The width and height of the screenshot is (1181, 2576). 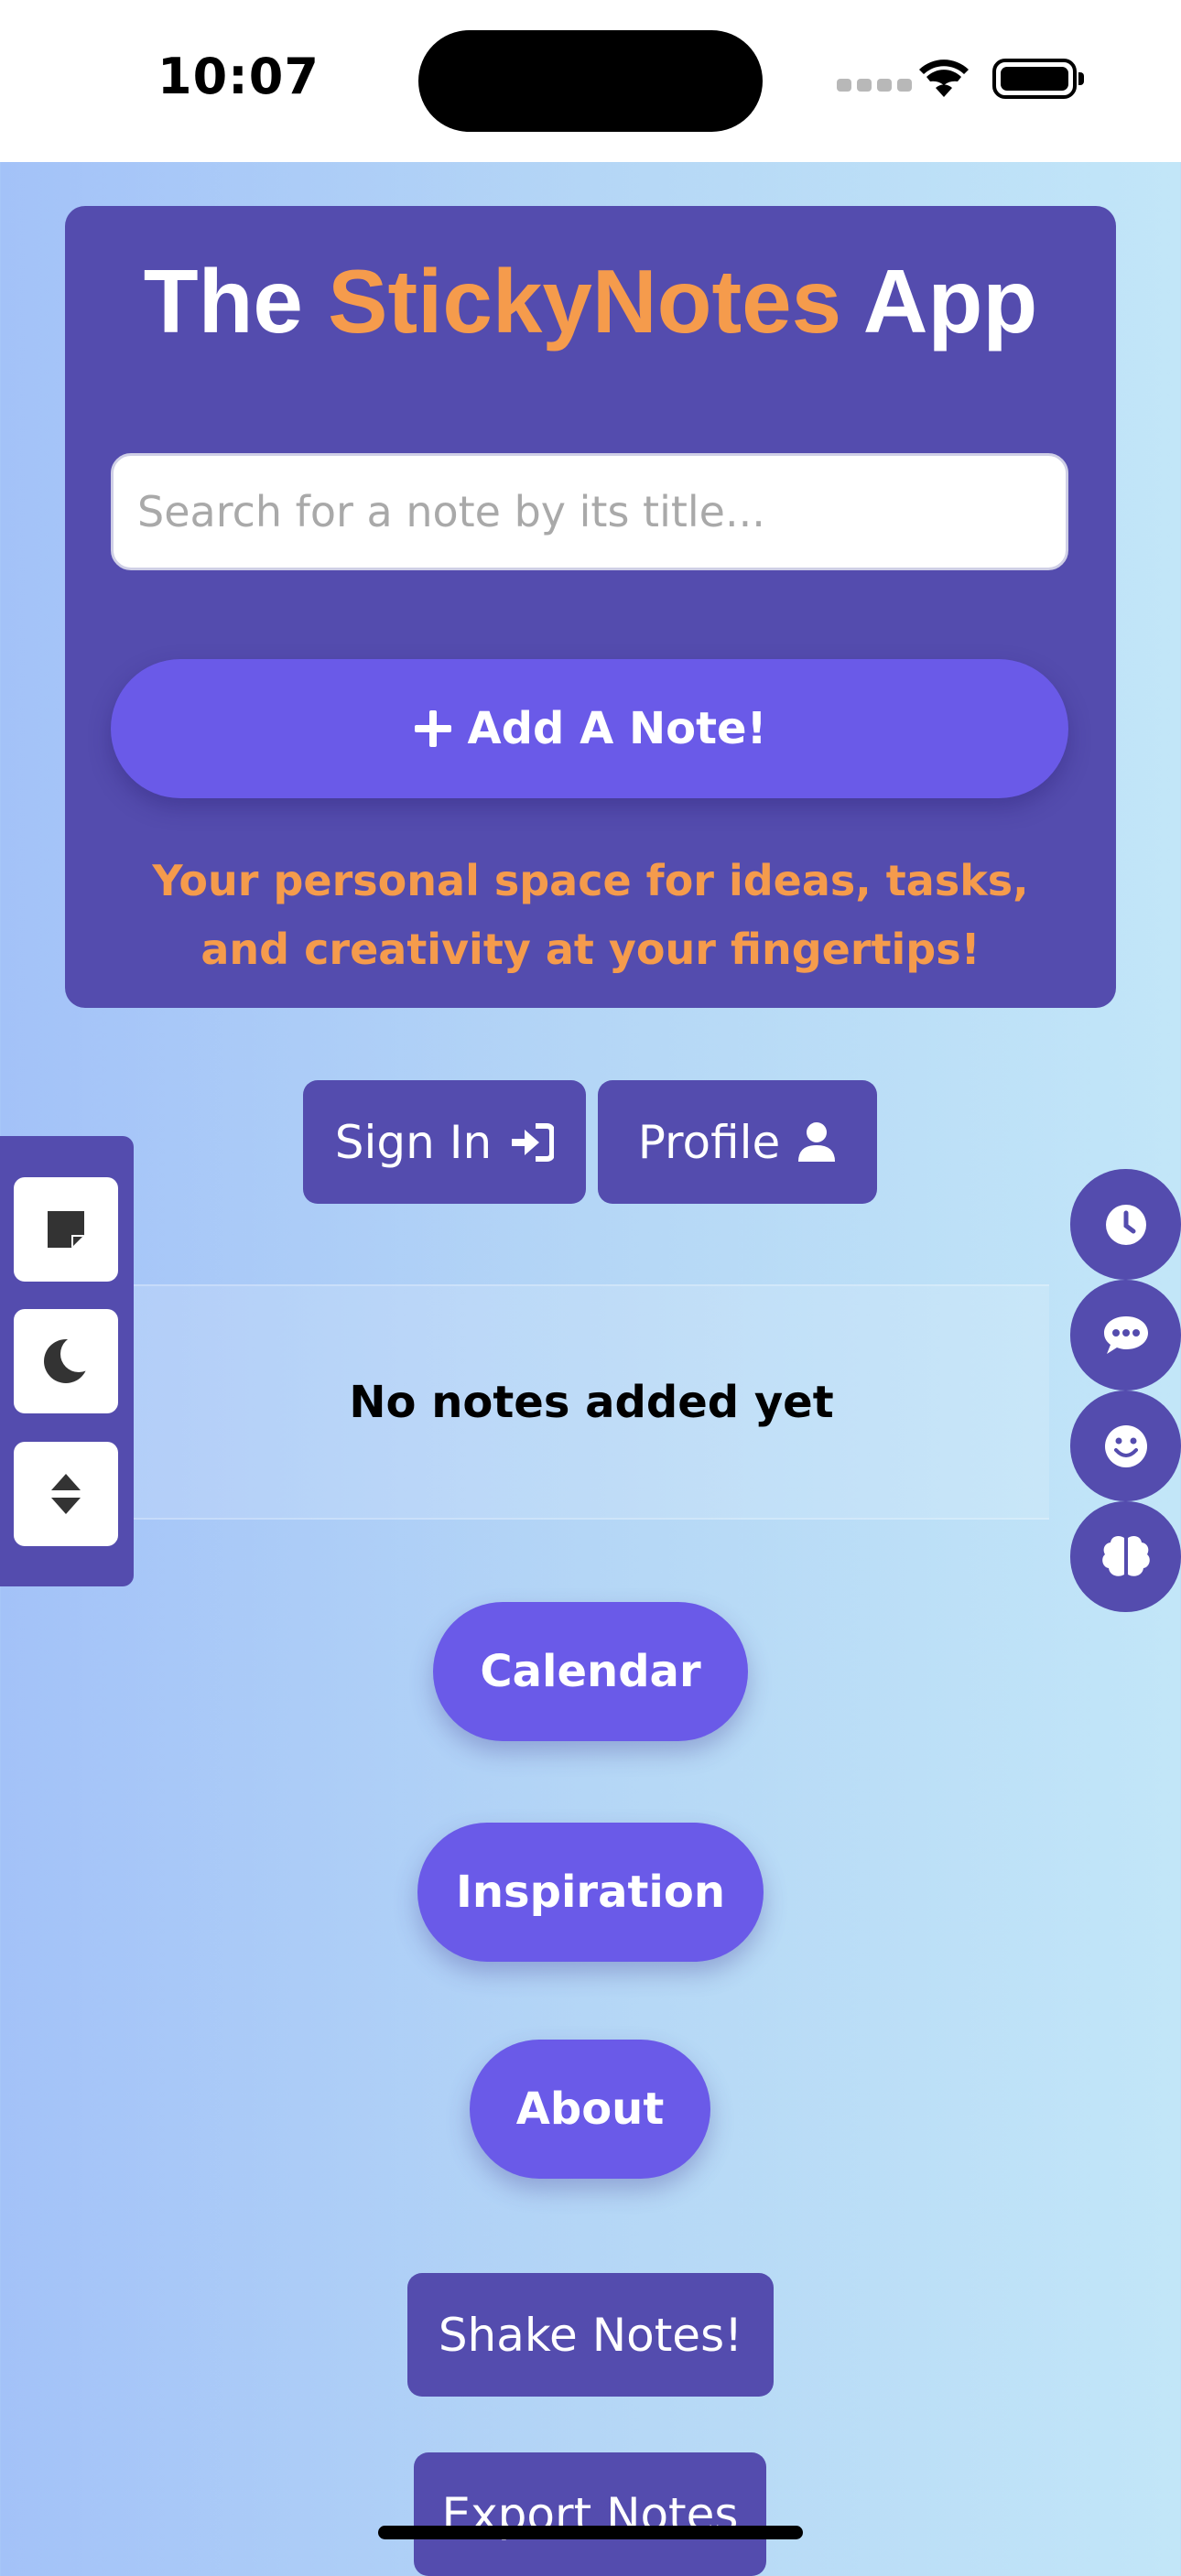 I want to click on sticky-note-button, so click(x=66, y=1230).